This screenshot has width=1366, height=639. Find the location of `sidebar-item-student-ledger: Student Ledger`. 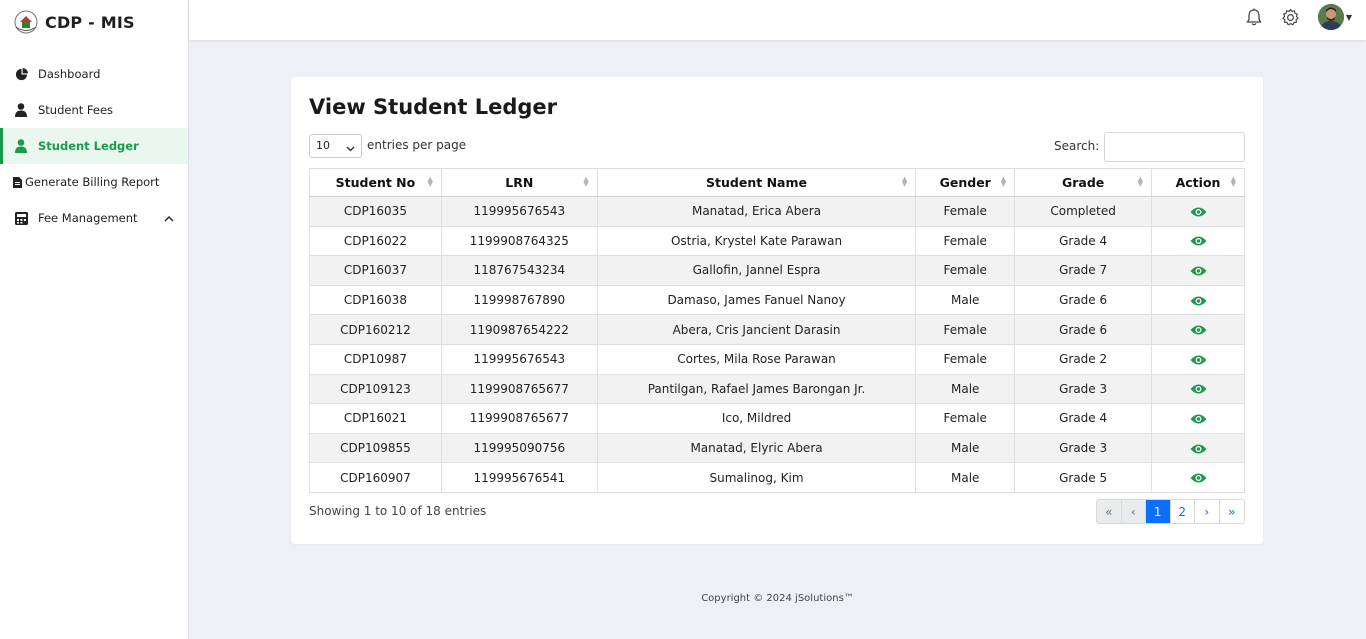

sidebar-item-student-ledger: Student Ledger is located at coordinates (94, 146).